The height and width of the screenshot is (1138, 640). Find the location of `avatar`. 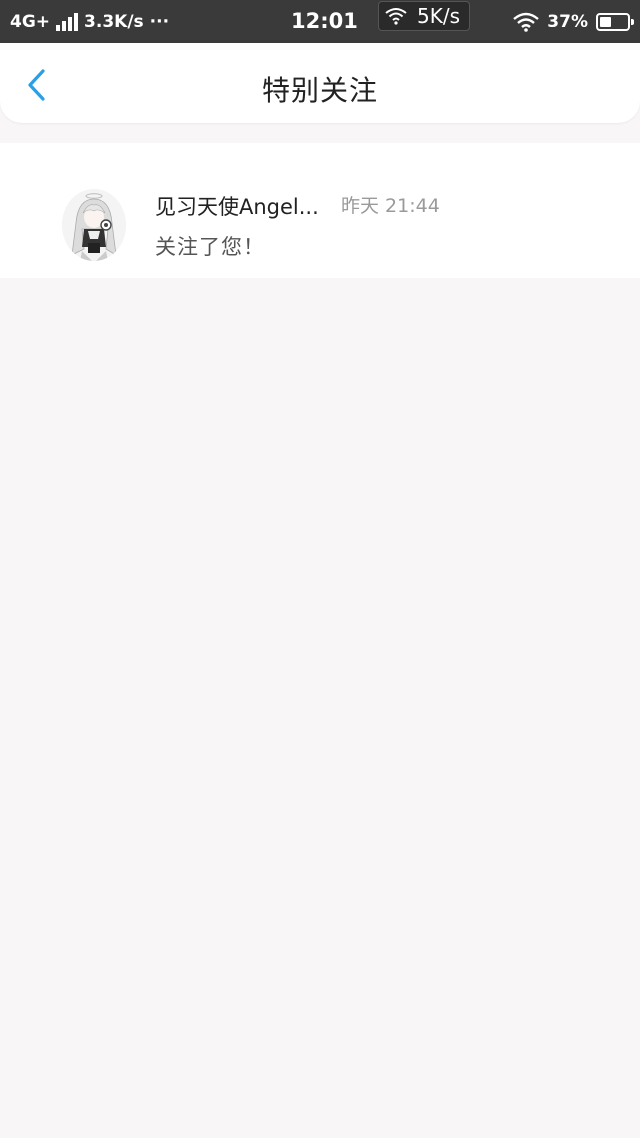

avatar is located at coordinates (94, 225).